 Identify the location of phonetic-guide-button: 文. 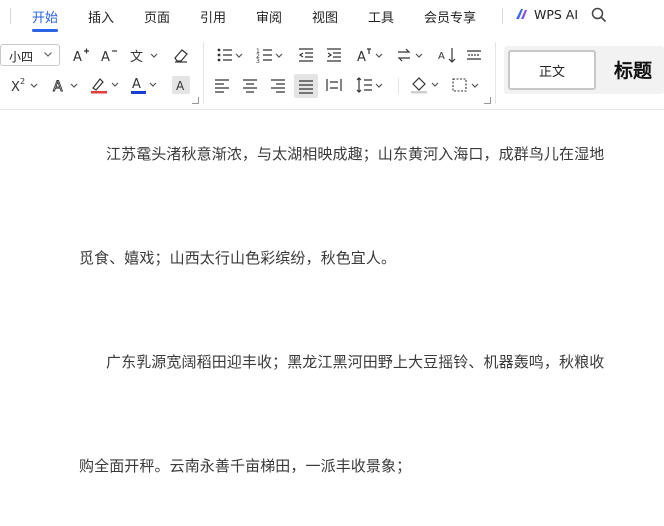
(144, 55).